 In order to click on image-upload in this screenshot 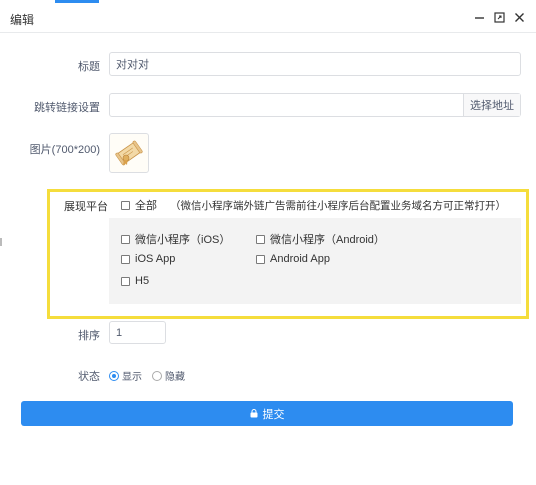, I will do `click(129, 153)`.